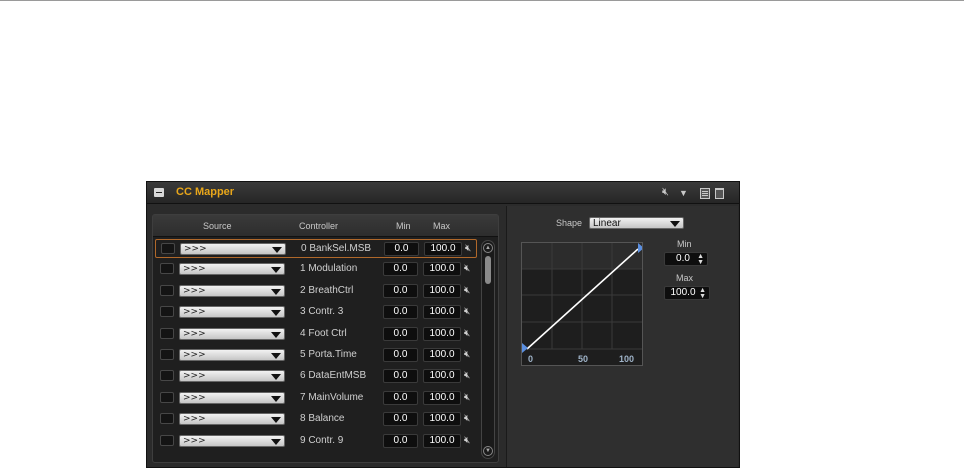 The image size is (964, 468). I want to click on tick-label: 50, so click(583, 359).